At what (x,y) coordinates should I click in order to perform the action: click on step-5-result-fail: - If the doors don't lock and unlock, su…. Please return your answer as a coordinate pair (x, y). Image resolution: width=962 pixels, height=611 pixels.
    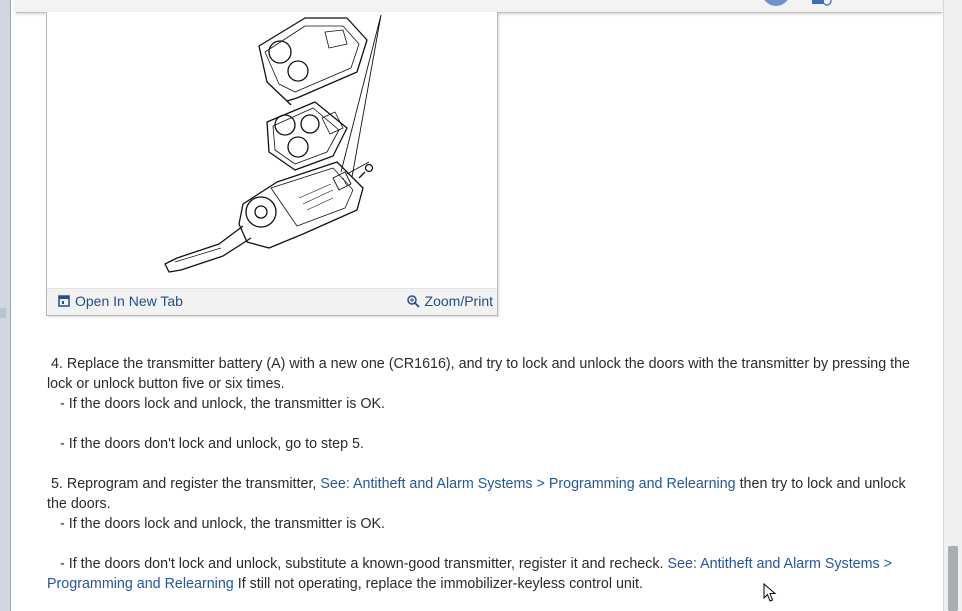
    Looking at the image, I should click on (487, 574).